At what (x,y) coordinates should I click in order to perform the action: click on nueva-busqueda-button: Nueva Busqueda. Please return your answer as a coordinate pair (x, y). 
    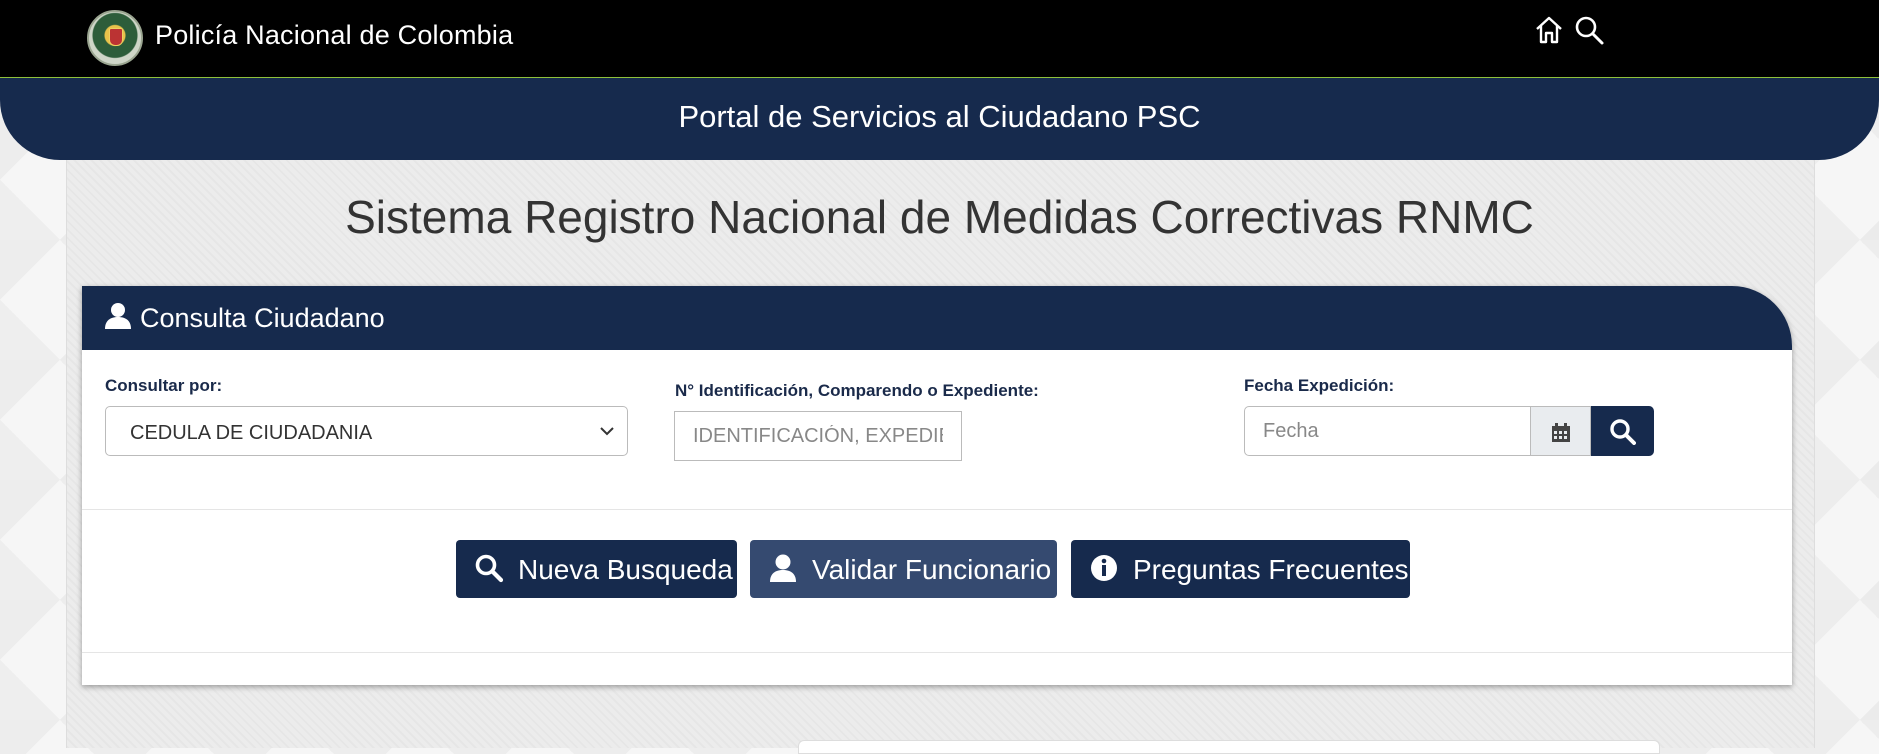
    Looking at the image, I should click on (596, 569).